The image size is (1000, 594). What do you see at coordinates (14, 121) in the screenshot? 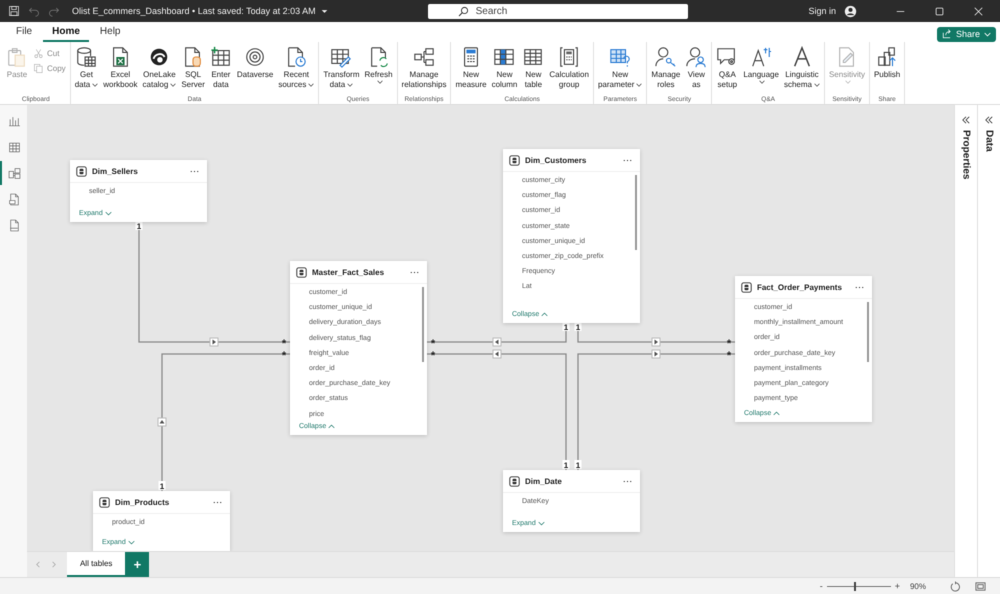
I see `bar-chart-icon` at bounding box center [14, 121].